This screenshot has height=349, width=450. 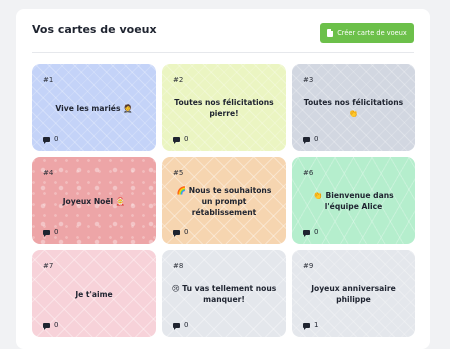 I want to click on document-icon, so click(x=330, y=33).